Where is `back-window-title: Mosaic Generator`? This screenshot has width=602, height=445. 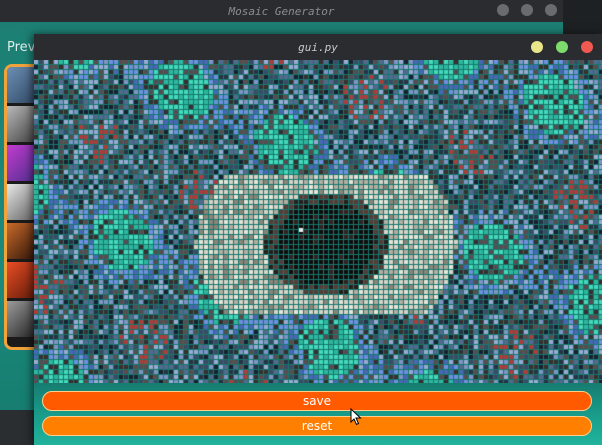 back-window-title: Mosaic Generator is located at coordinates (281, 11).